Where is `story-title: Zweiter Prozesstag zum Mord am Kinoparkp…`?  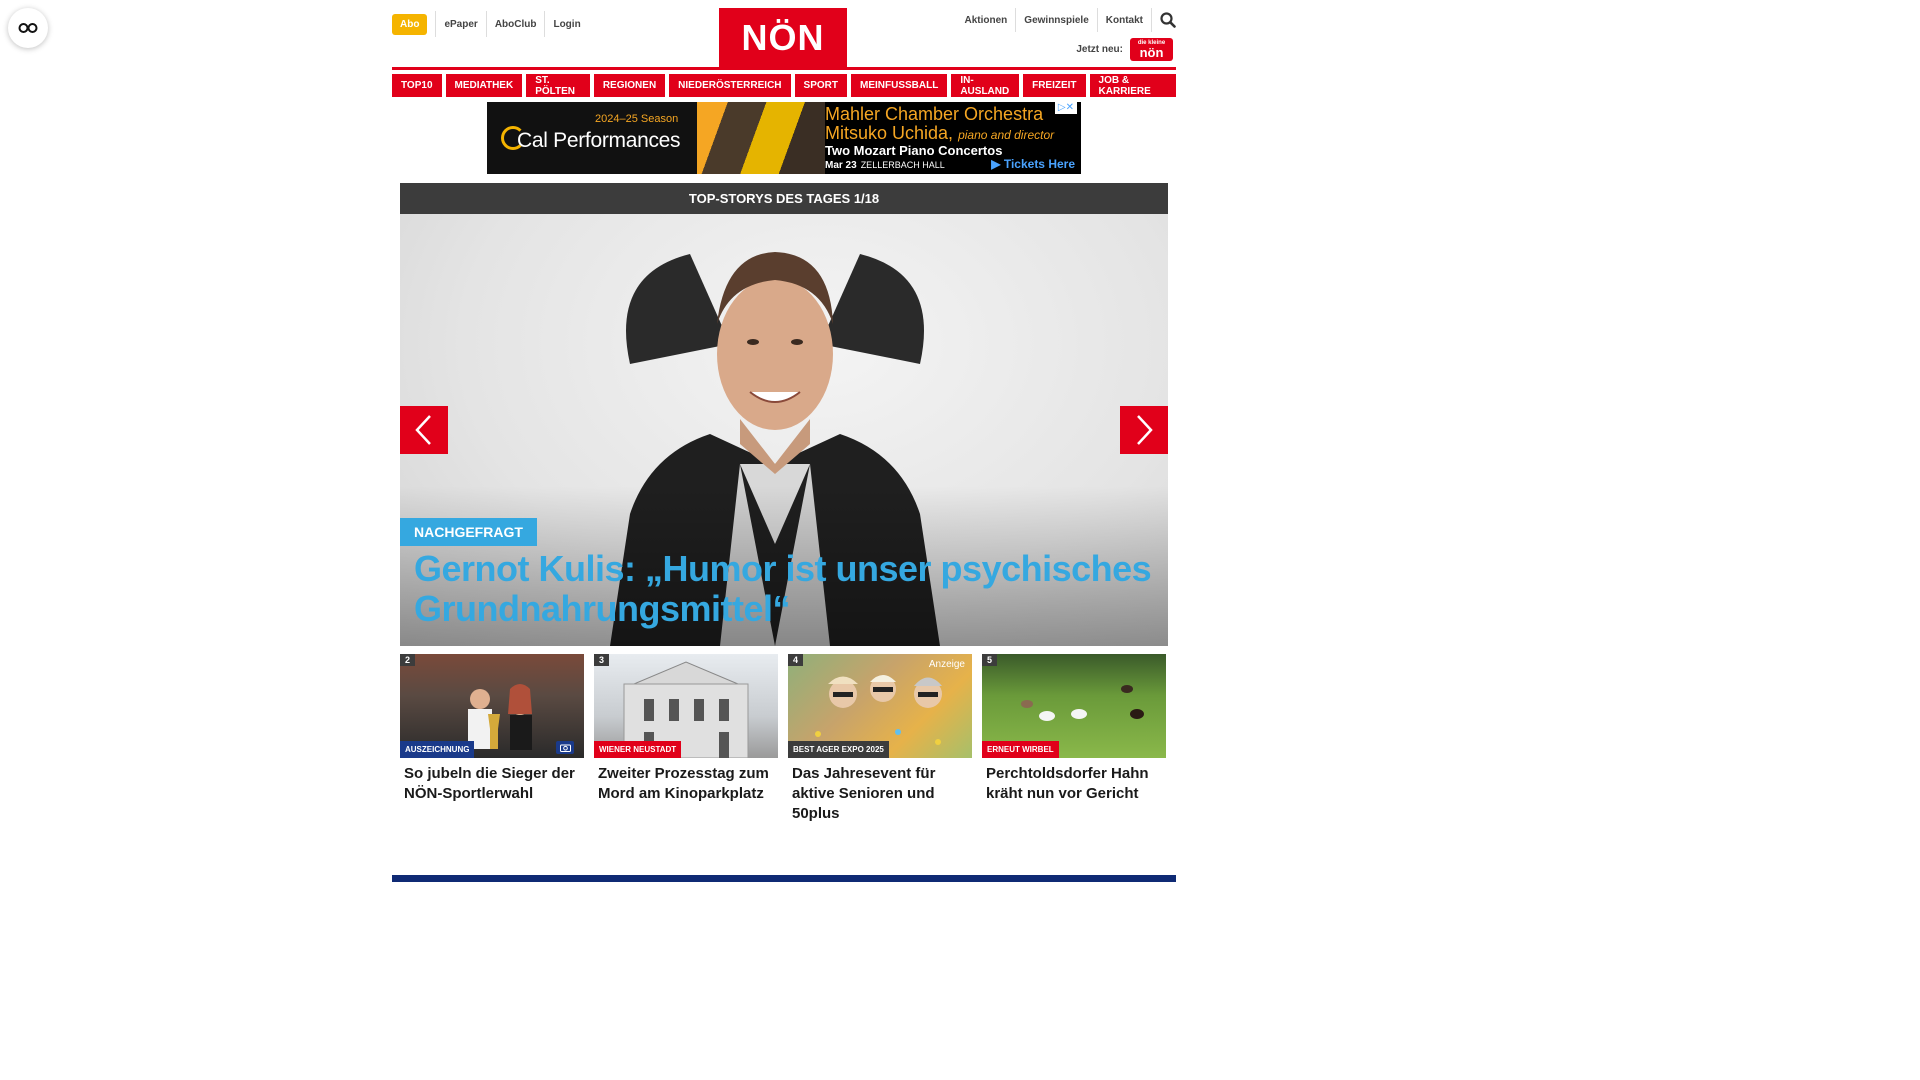
story-title: Zweiter Prozesstag zum Mord am Kinoparkp… is located at coordinates (686, 781).